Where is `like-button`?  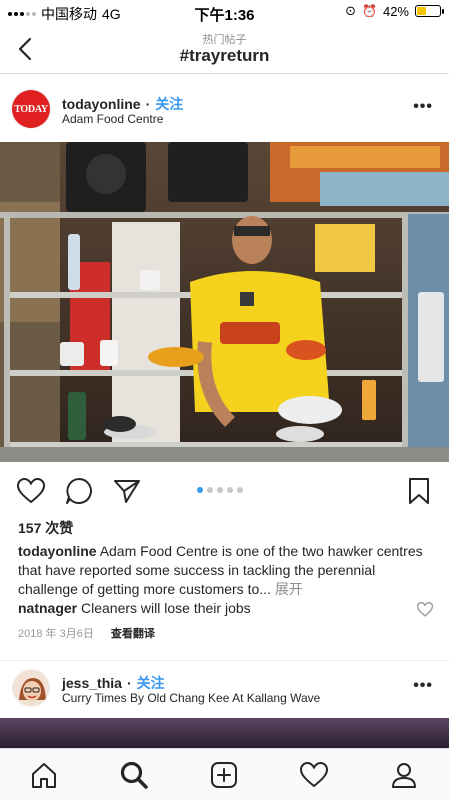 like-button is located at coordinates (31, 491).